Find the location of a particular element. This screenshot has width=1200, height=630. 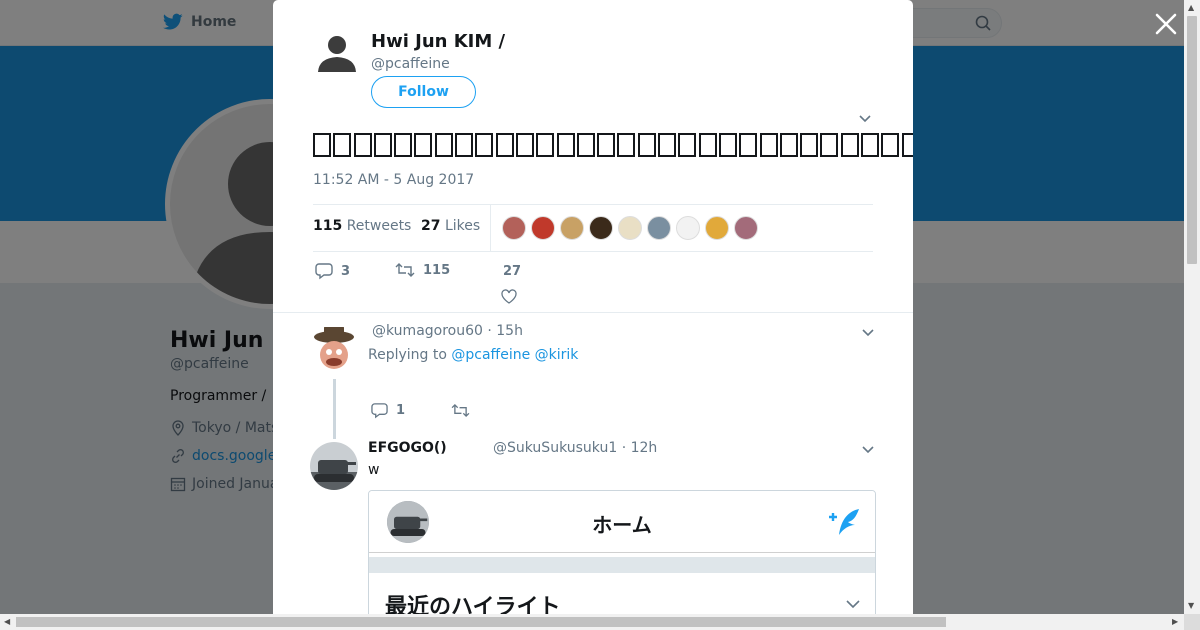

stats-divider is located at coordinates (490, 228).